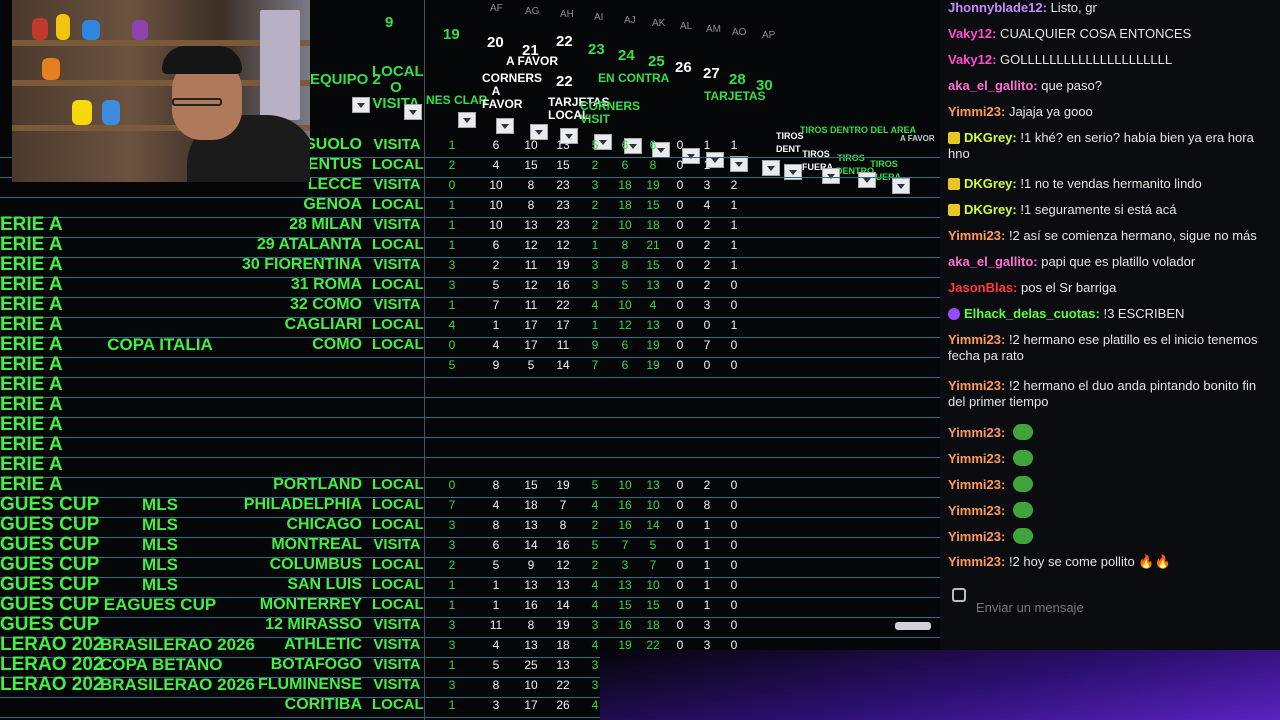  I want to click on chat-username: JasonBlas:, so click(982, 287).